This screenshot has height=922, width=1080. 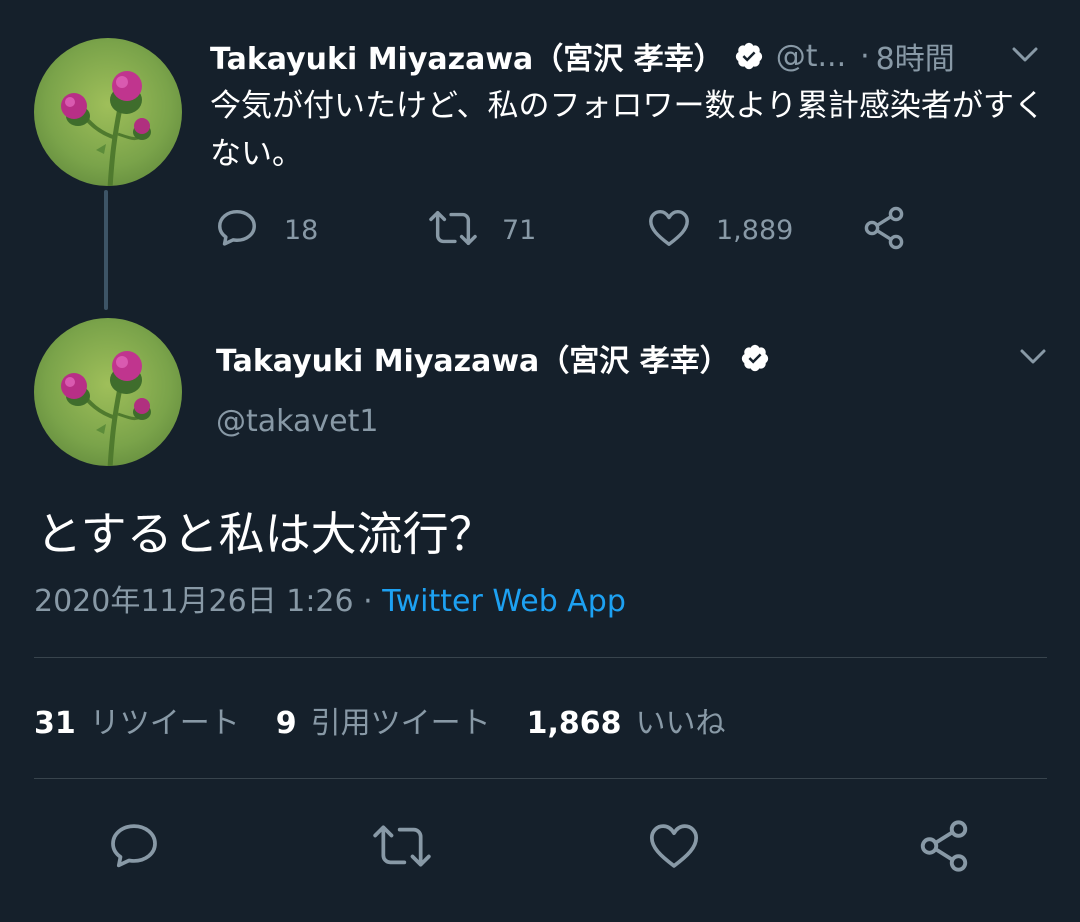 What do you see at coordinates (301, 230) in the screenshot?
I see `reply-count: 18` at bounding box center [301, 230].